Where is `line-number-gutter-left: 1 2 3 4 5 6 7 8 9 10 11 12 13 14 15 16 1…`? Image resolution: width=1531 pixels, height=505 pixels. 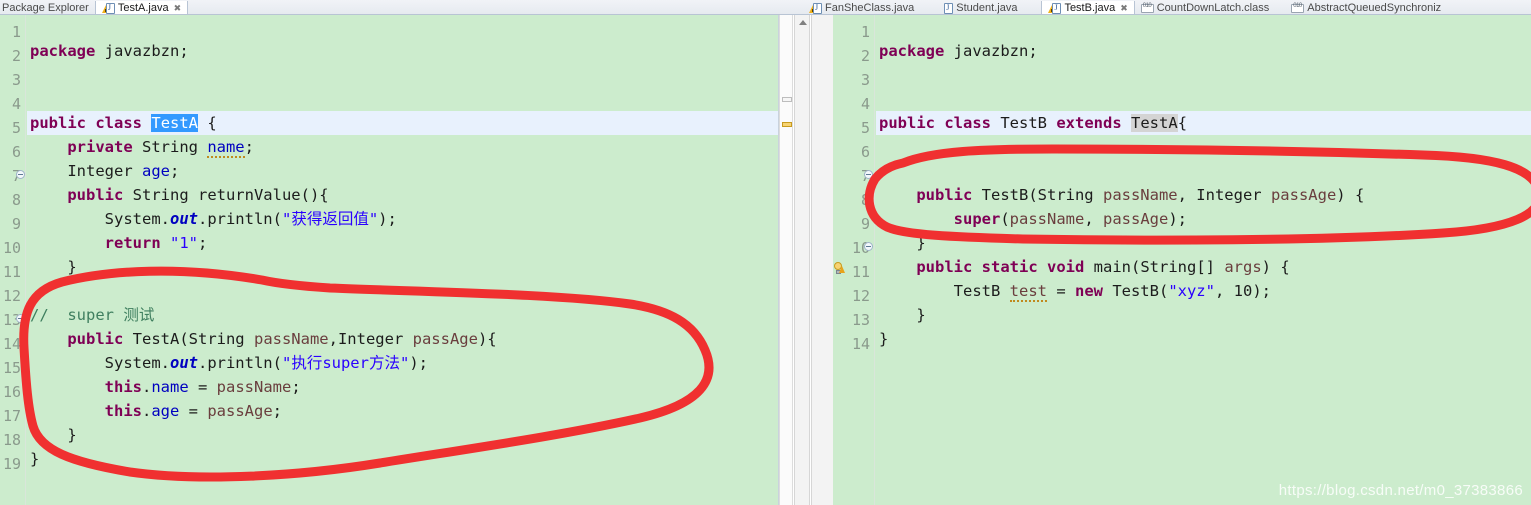 line-number-gutter-left: 1 2 3 4 5 6 7 8 9 10 11 12 13 14 15 16 1… is located at coordinates (13, 260).